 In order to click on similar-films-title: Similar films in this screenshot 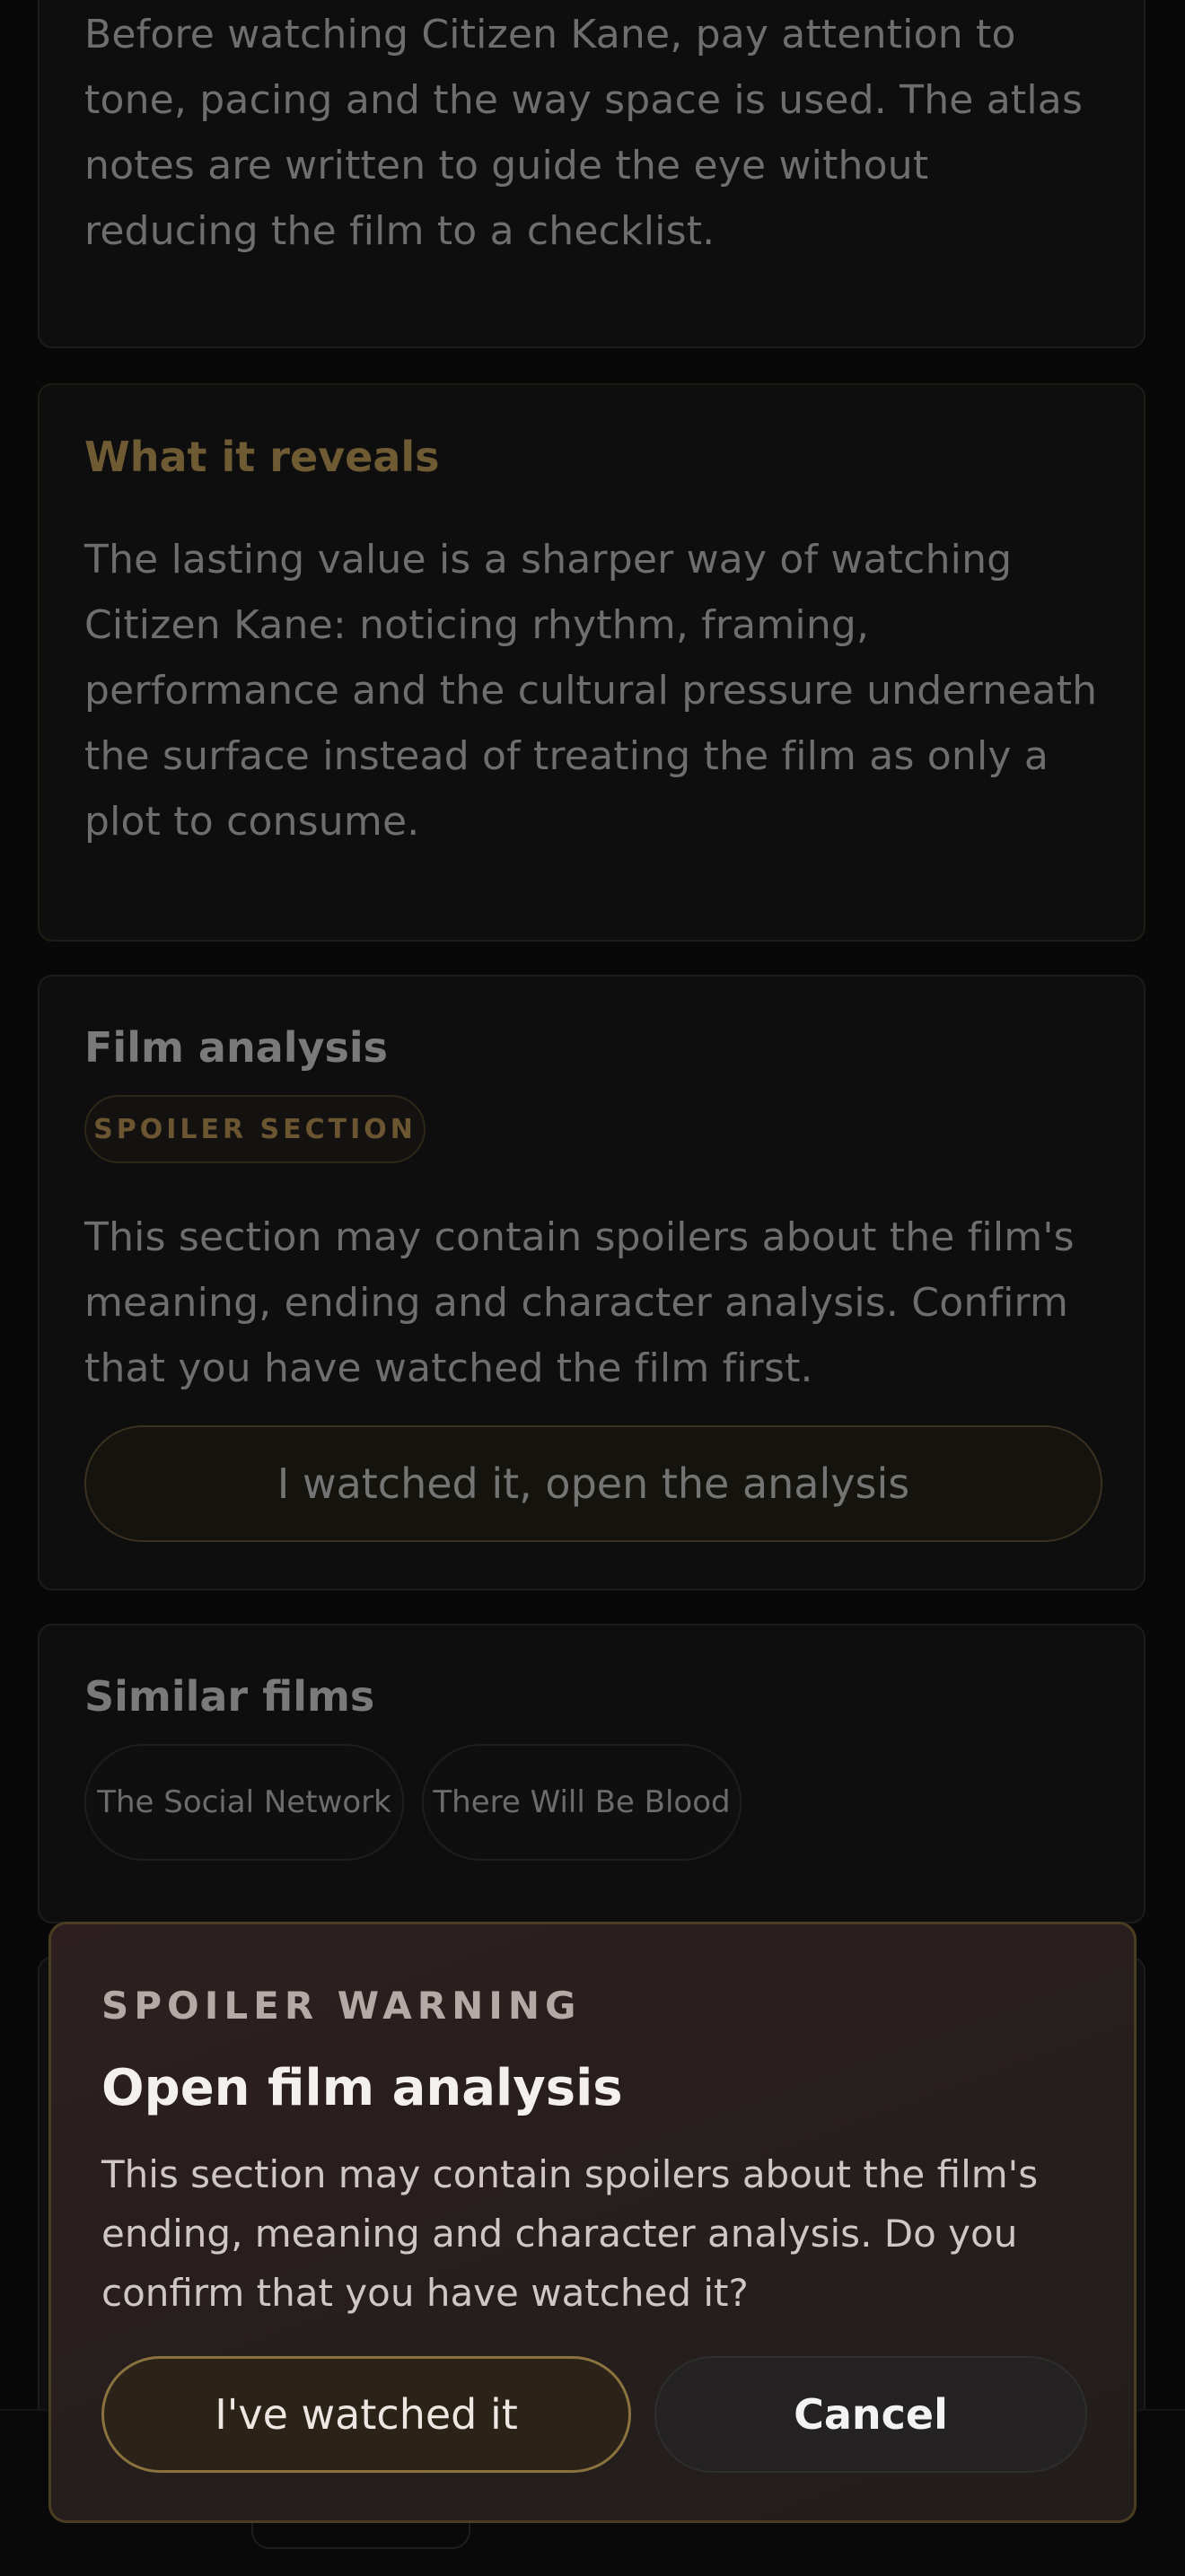, I will do `click(229, 1696)`.